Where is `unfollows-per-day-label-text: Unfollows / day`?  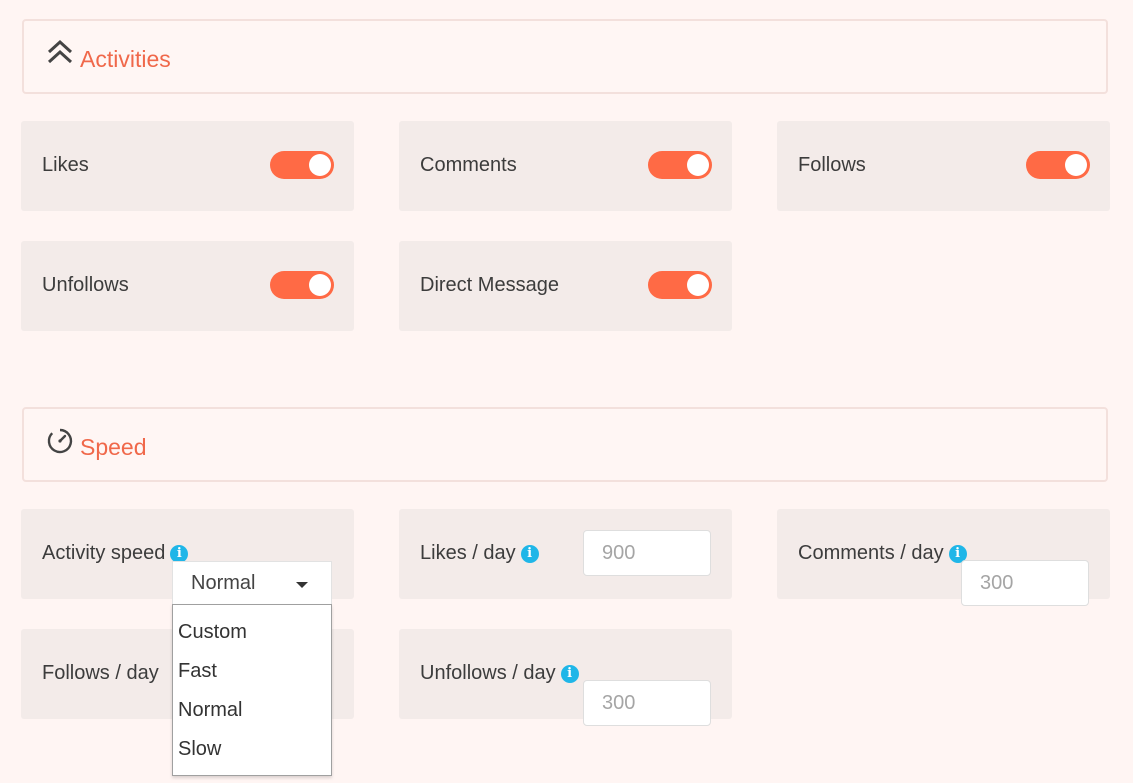 unfollows-per-day-label-text: Unfollows / day is located at coordinates (488, 673).